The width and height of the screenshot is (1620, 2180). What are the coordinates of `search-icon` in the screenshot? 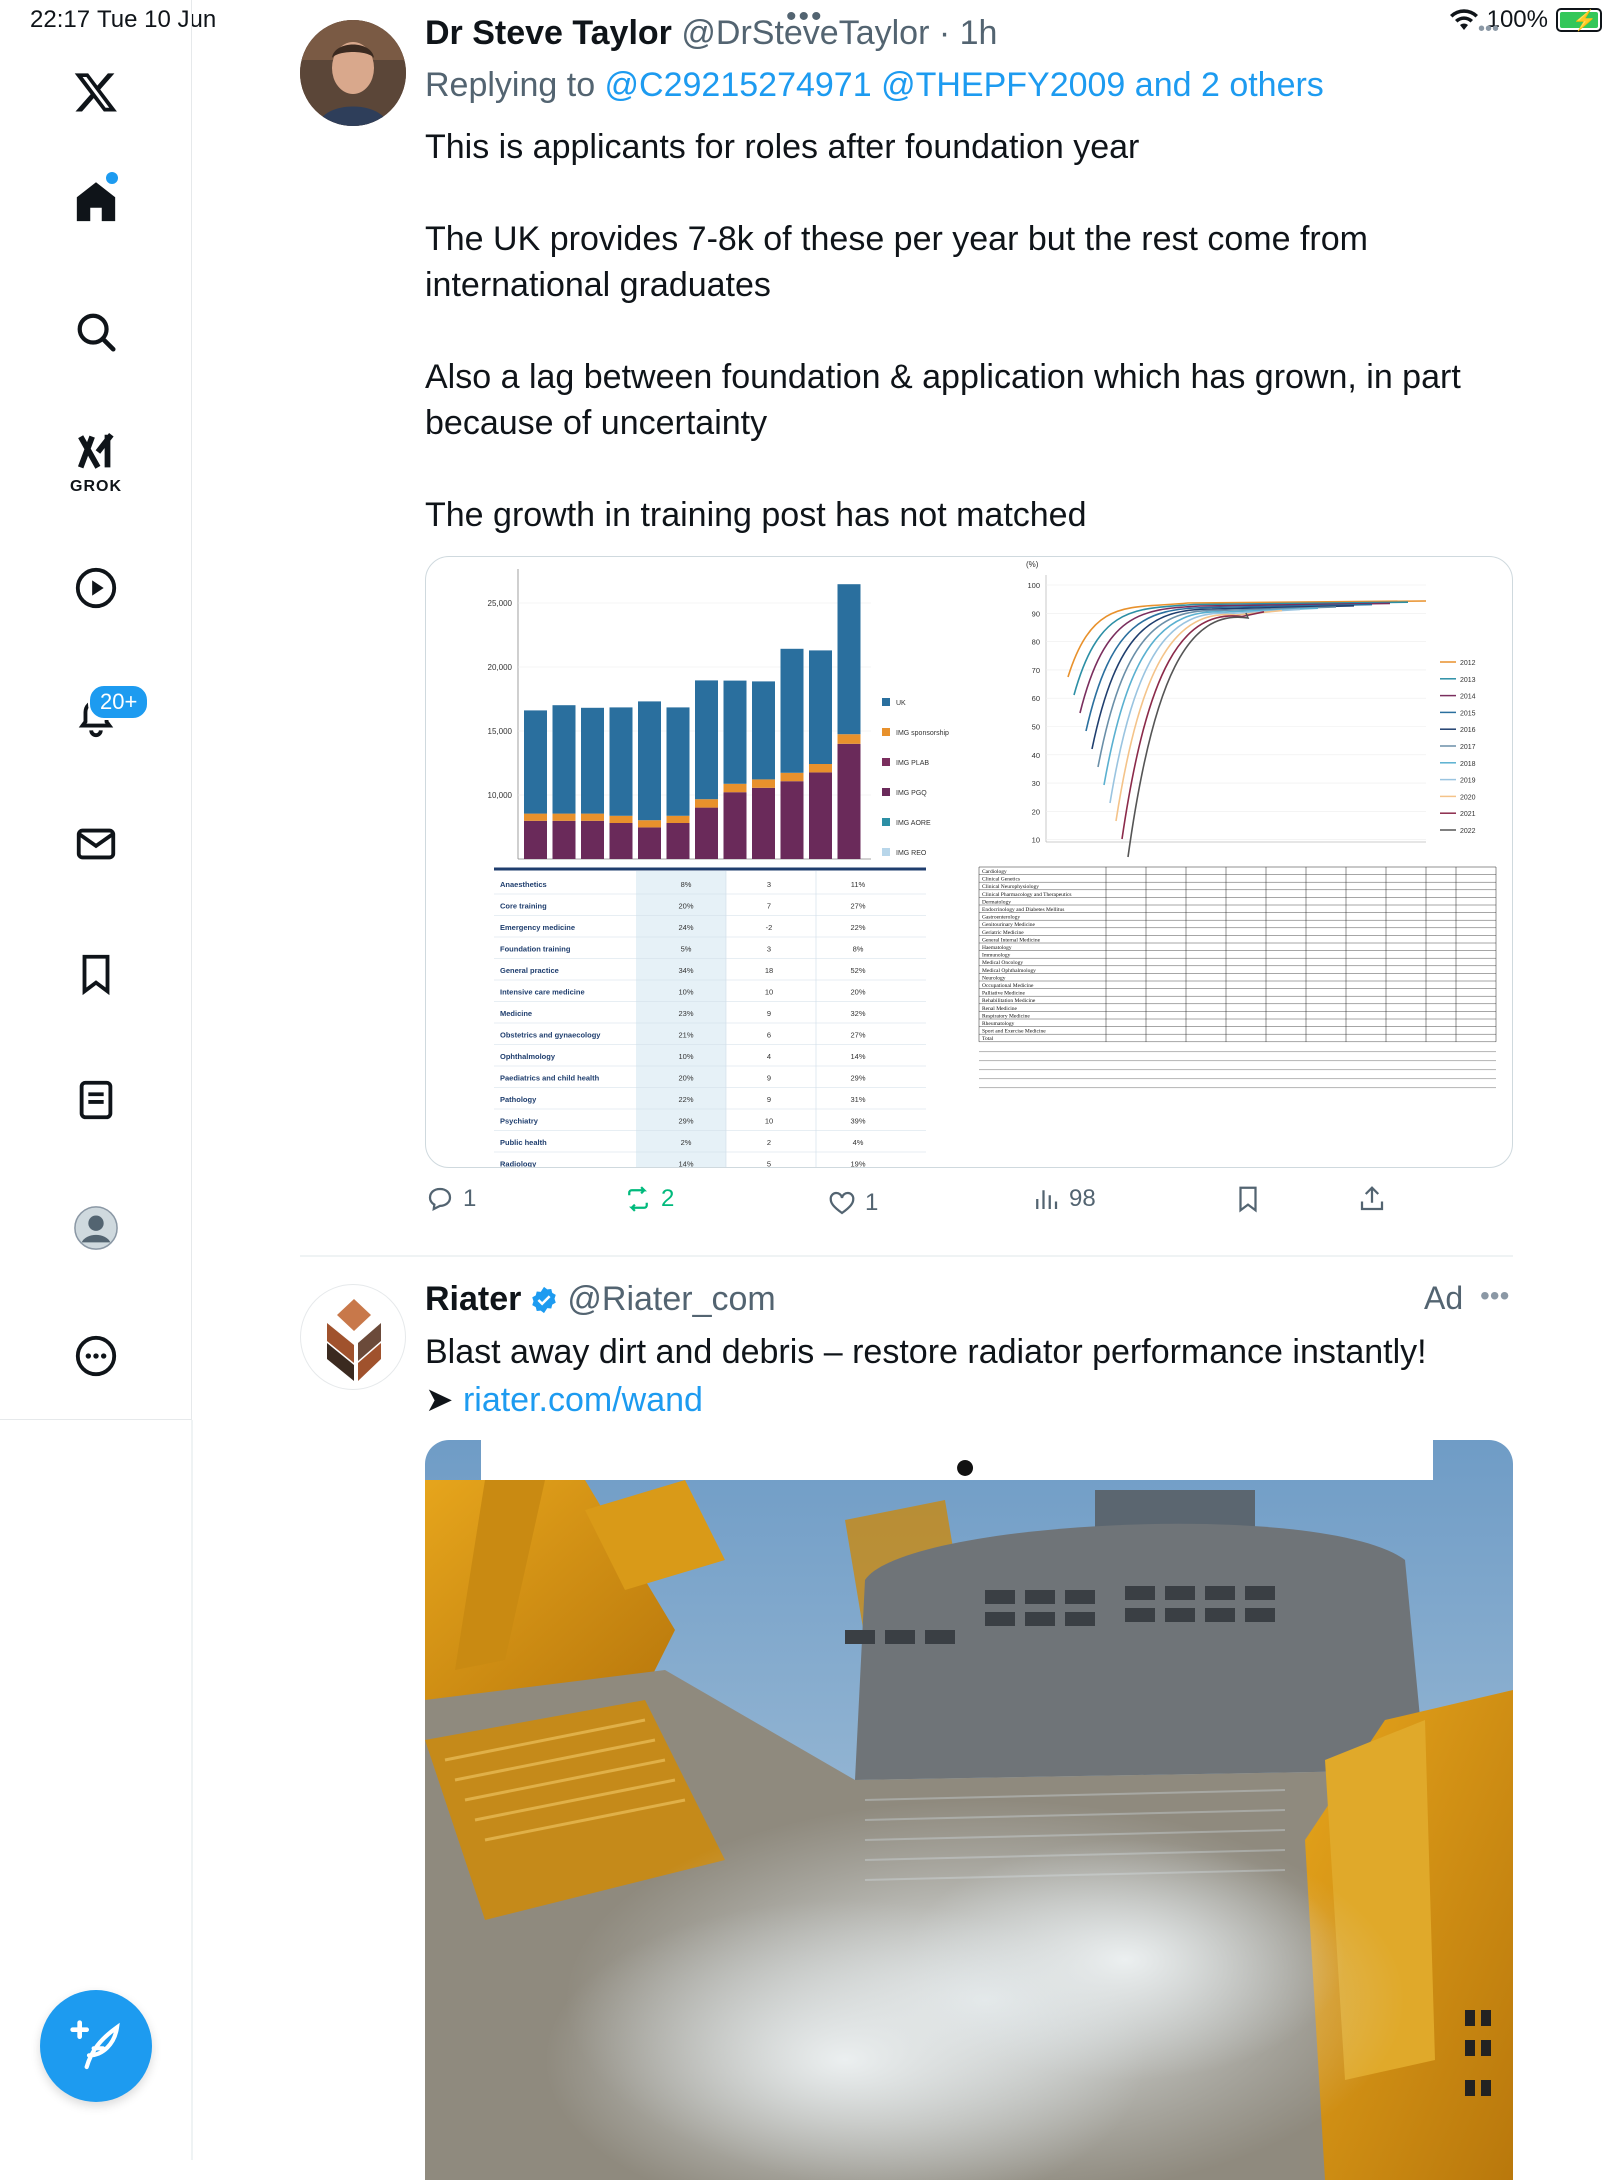 It's located at (96, 332).